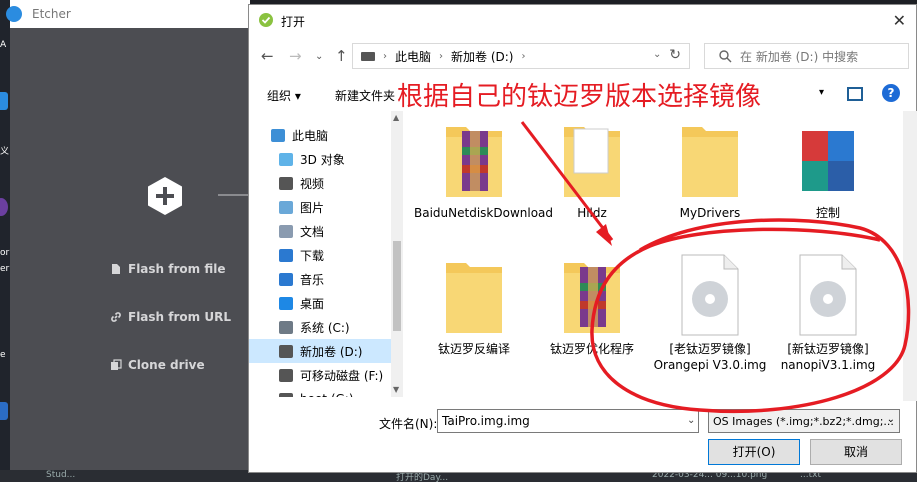 The image size is (917, 482). Describe the element at coordinates (827, 213) in the screenshot. I see `file-name: 控制` at that location.